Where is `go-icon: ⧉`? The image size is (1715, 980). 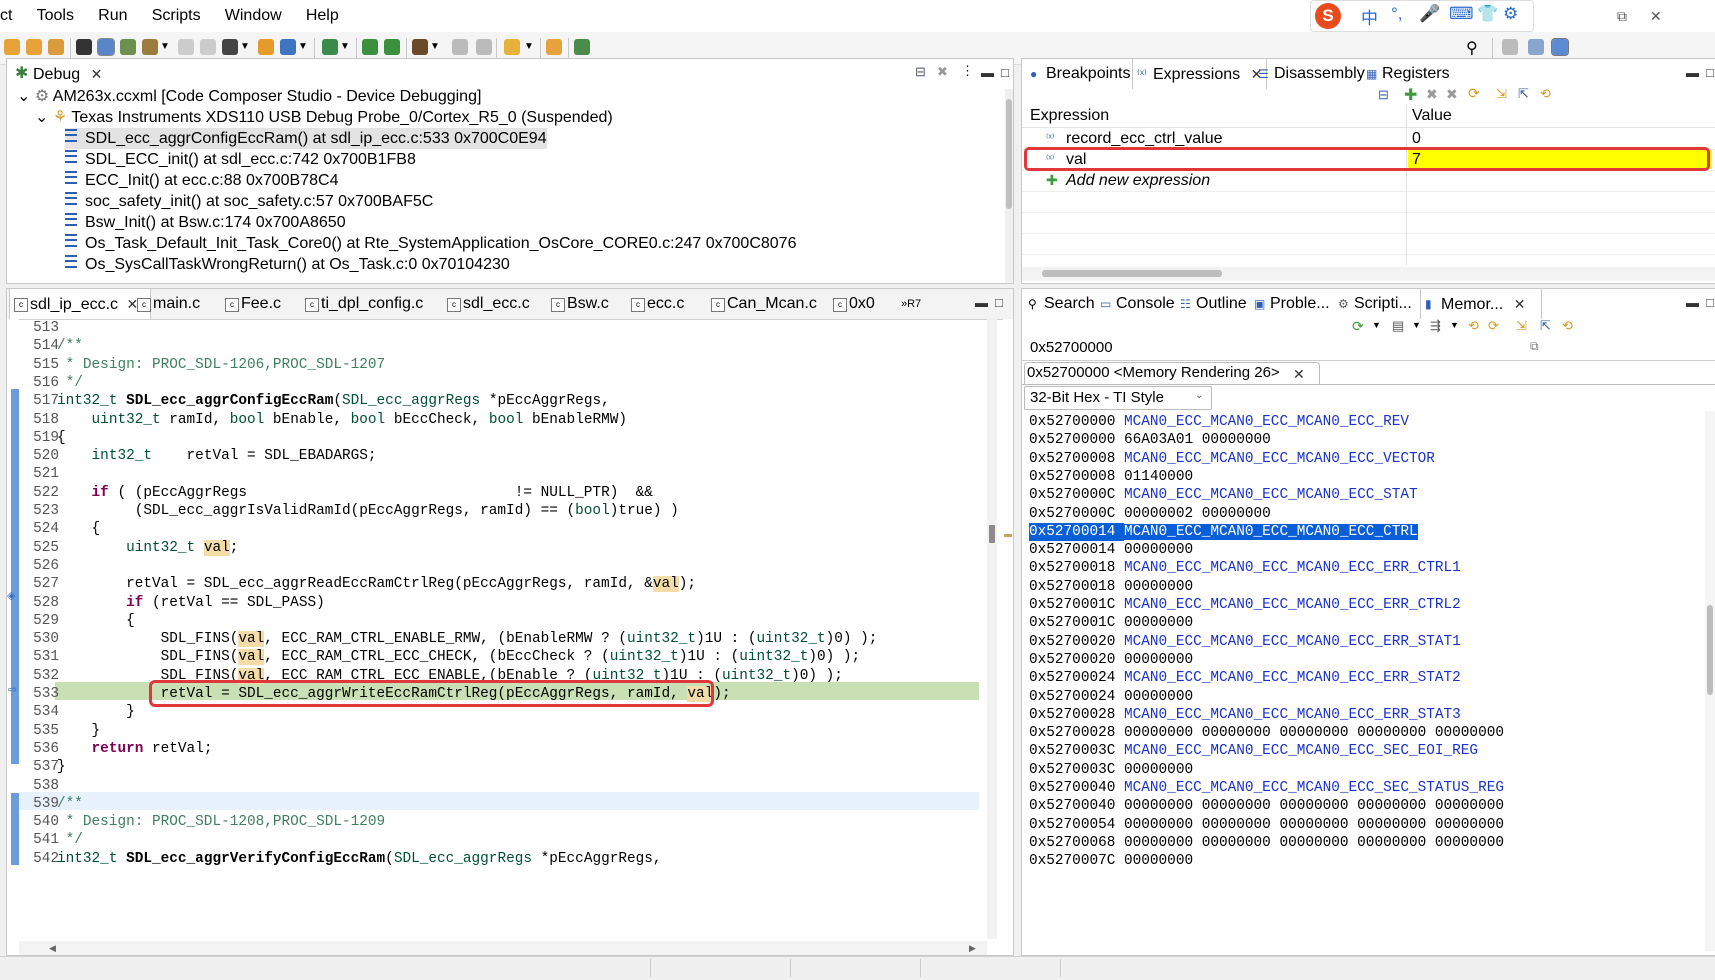
go-icon: ⧉ is located at coordinates (1534, 346).